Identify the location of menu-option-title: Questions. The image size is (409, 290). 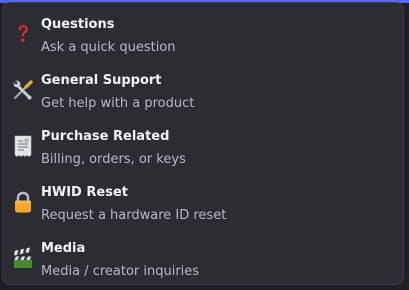
(78, 24).